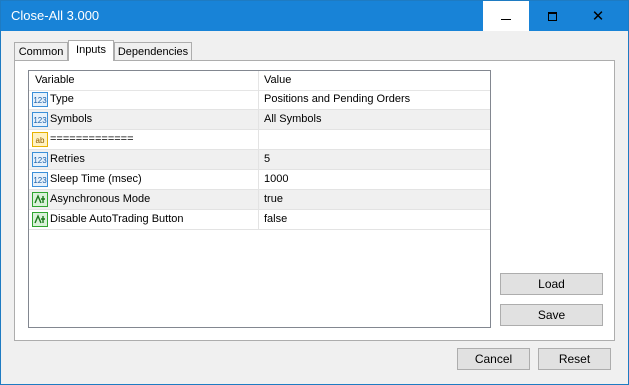  What do you see at coordinates (55, 15) in the screenshot?
I see `window-title: Close-All 3.000` at bounding box center [55, 15].